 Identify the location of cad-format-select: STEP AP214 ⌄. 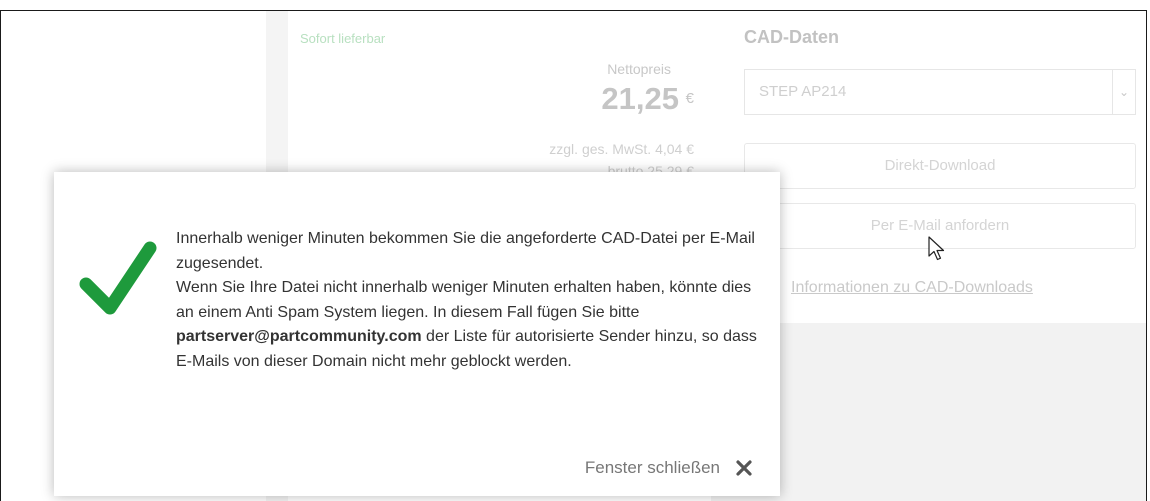
(940, 92).